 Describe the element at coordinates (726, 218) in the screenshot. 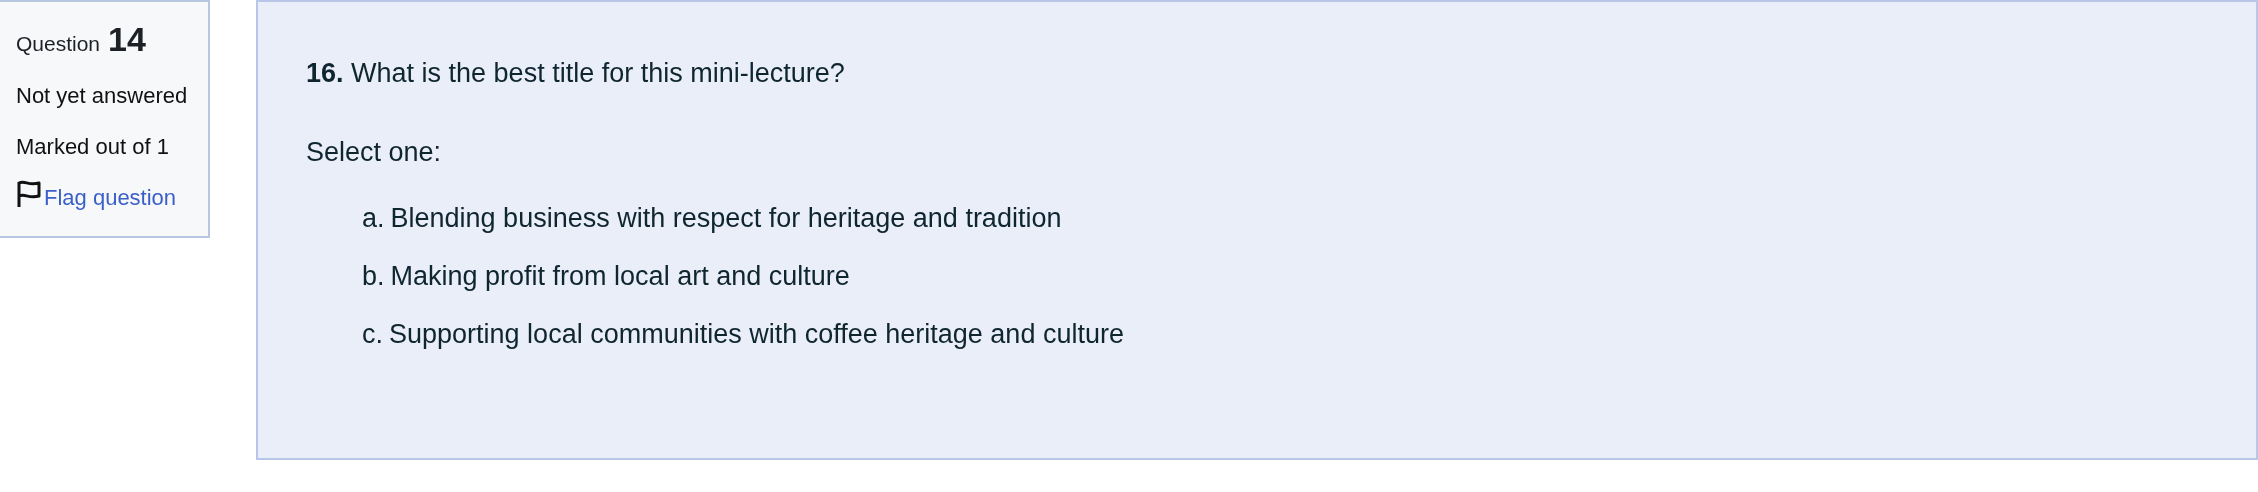

I see `answer-option: Blending business with respect for heritage and tradition` at that location.